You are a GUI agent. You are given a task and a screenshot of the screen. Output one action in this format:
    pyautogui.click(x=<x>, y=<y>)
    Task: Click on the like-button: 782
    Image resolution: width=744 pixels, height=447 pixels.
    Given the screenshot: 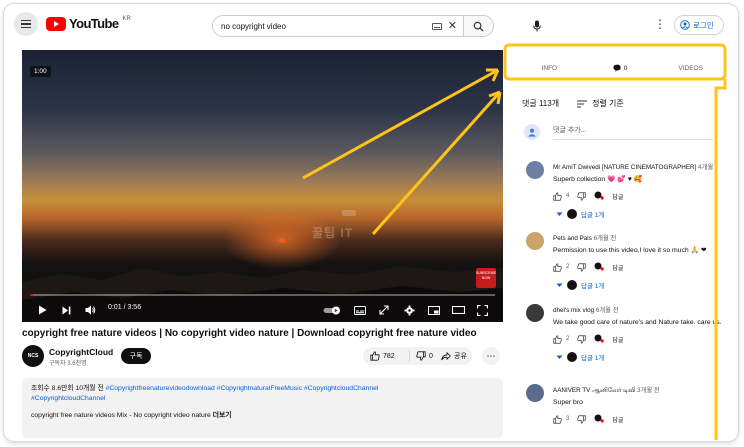 What is the action you would take?
    pyautogui.click(x=386, y=356)
    